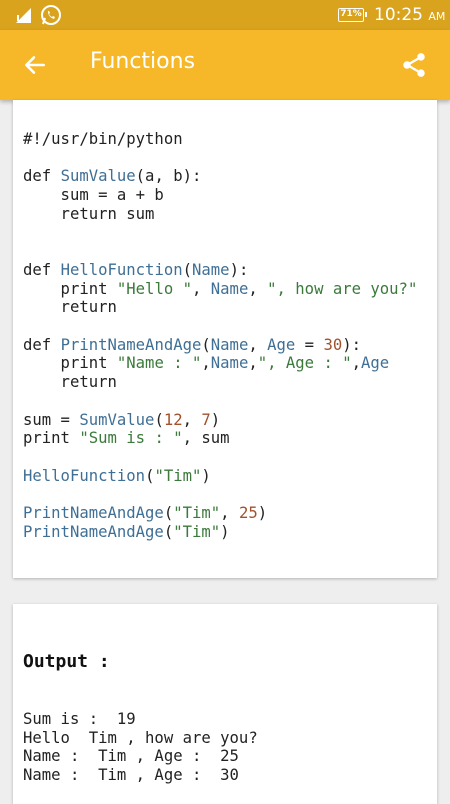 Image resolution: width=450 pixels, height=804 pixels. I want to click on clock: 10:25 AM, so click(409, 15).